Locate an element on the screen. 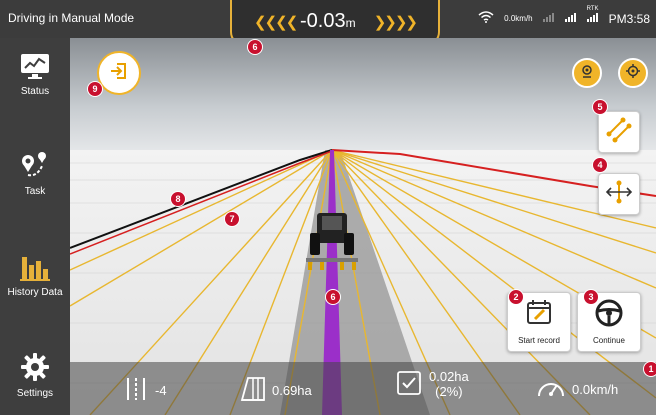 The image size is (656, 415). worked-area-icon is located at coordinates (412, 383).